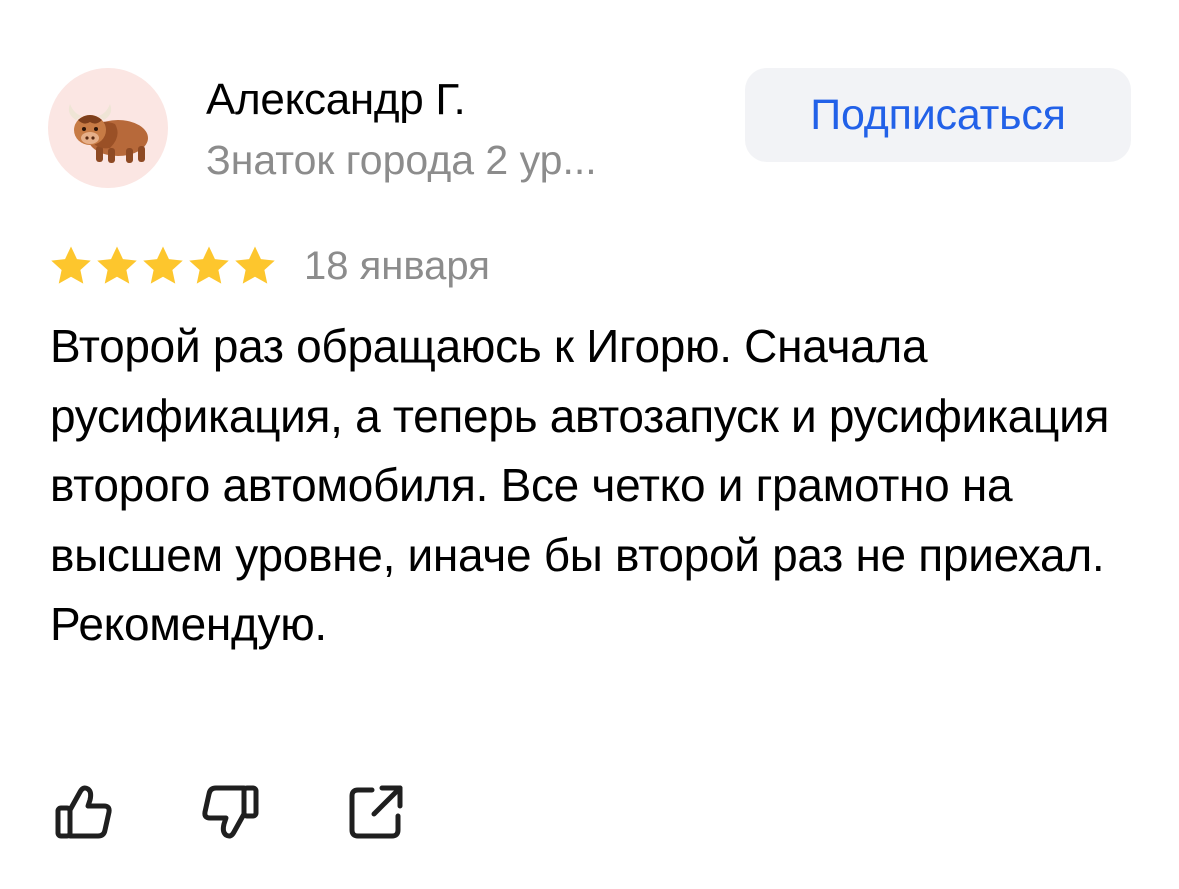 This screenshot has width=1179, height=889. Describe the element at coordinates (108, 133) in the screenshot. I see `yak-emoji-icon` at that location.